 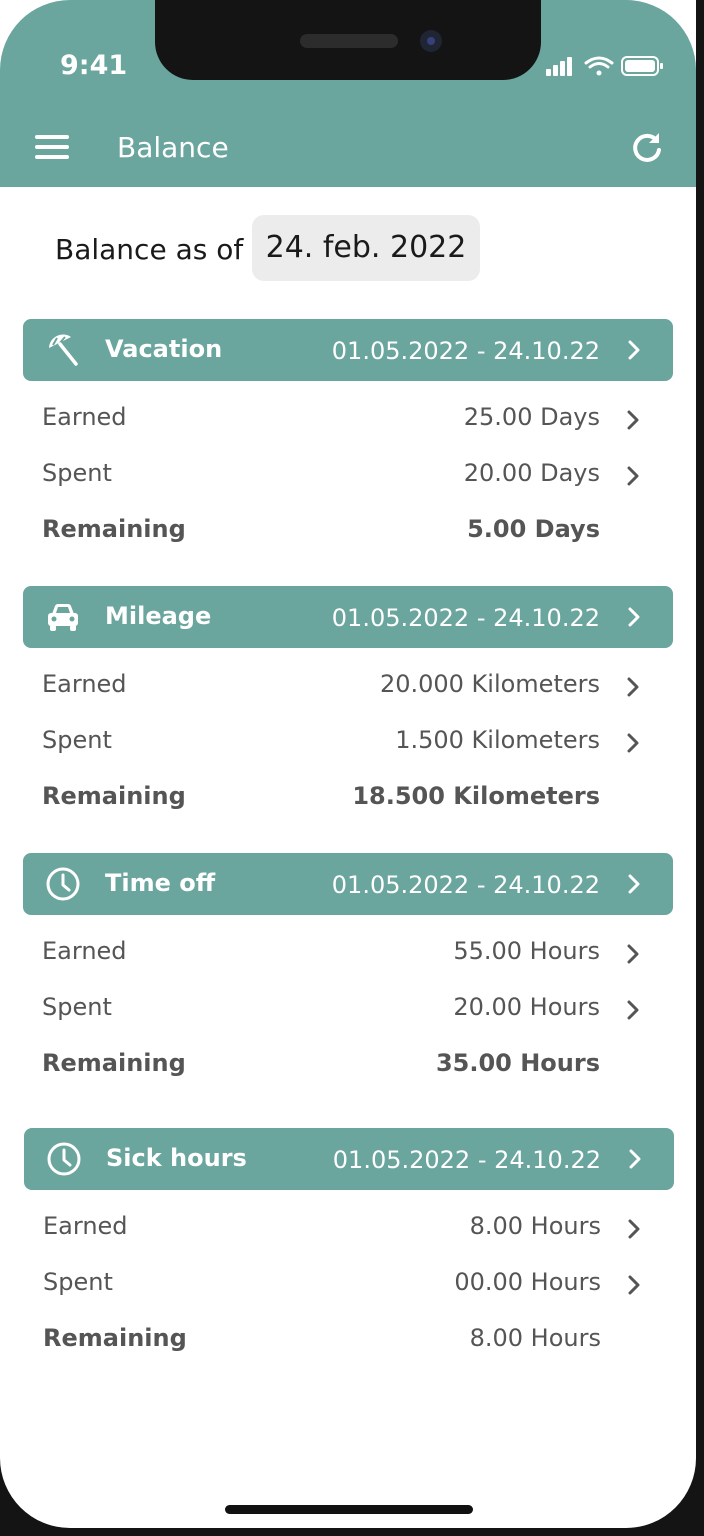 What do you see at coordinates (559, 66) in the screenshot?
I see `signal-icon` at bounding box center [559, 66].